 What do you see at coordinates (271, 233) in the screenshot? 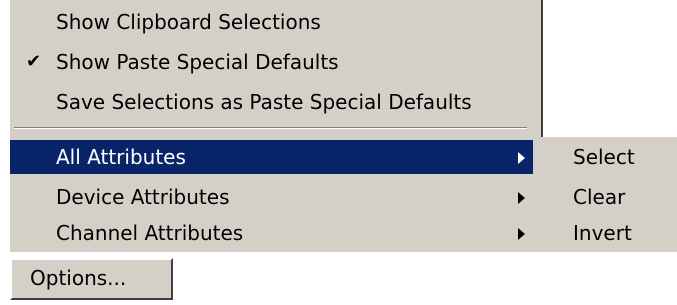
I see `menu-item-channel-attributes: Channel Attributes` at bounding box center [271, 233].